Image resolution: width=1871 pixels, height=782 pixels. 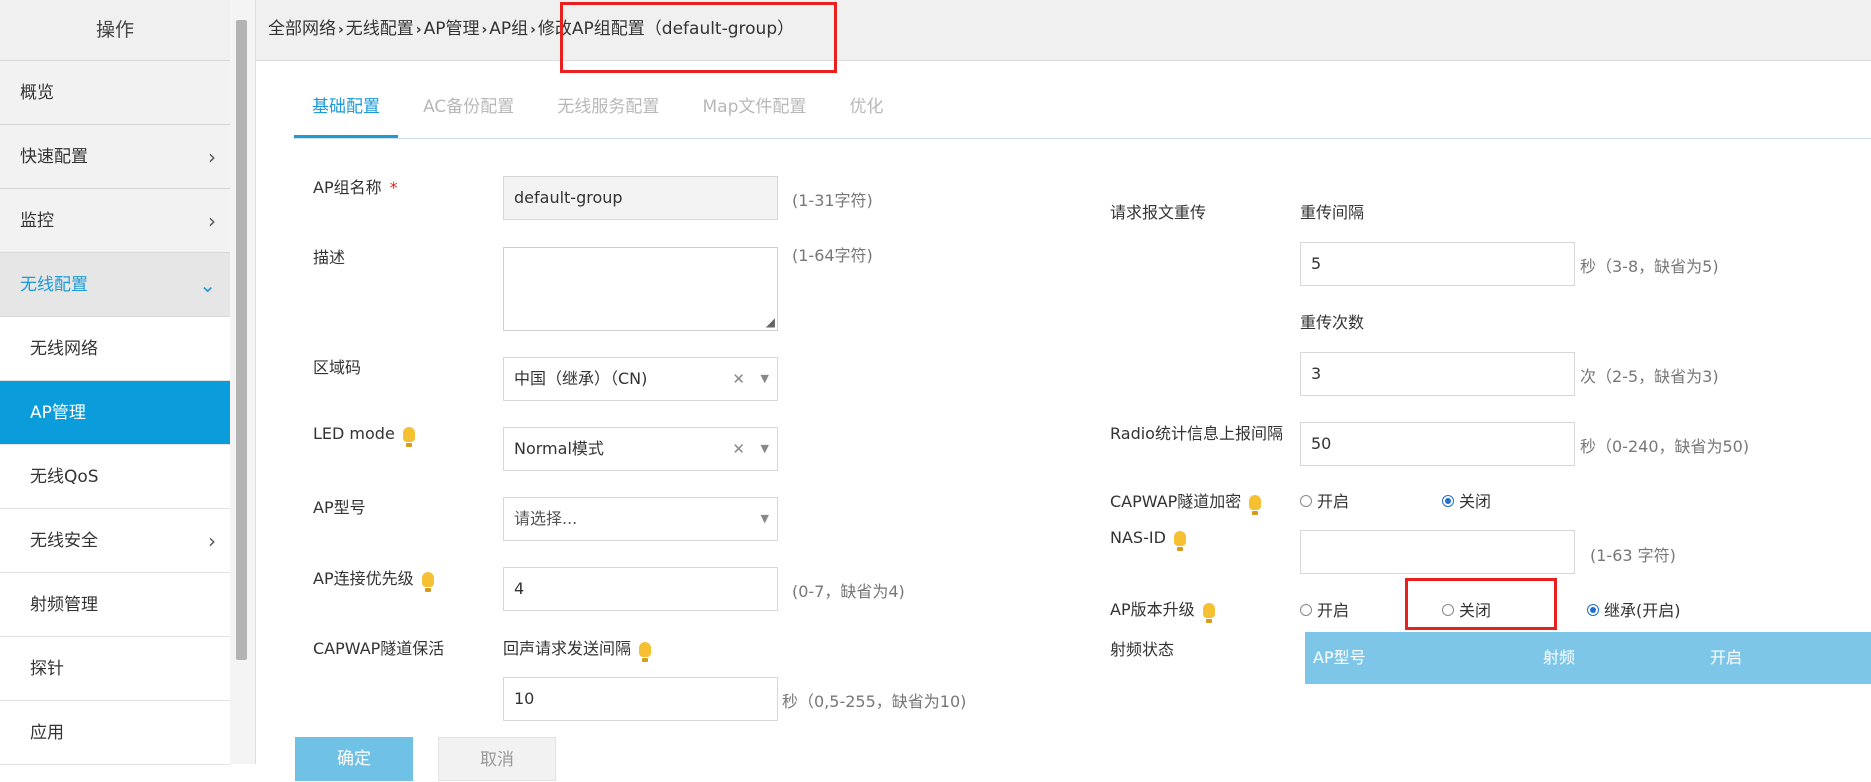 I want to click on radio-stats-hint: 秒（0-240，缺省为50), so click(x=1665, y=446).